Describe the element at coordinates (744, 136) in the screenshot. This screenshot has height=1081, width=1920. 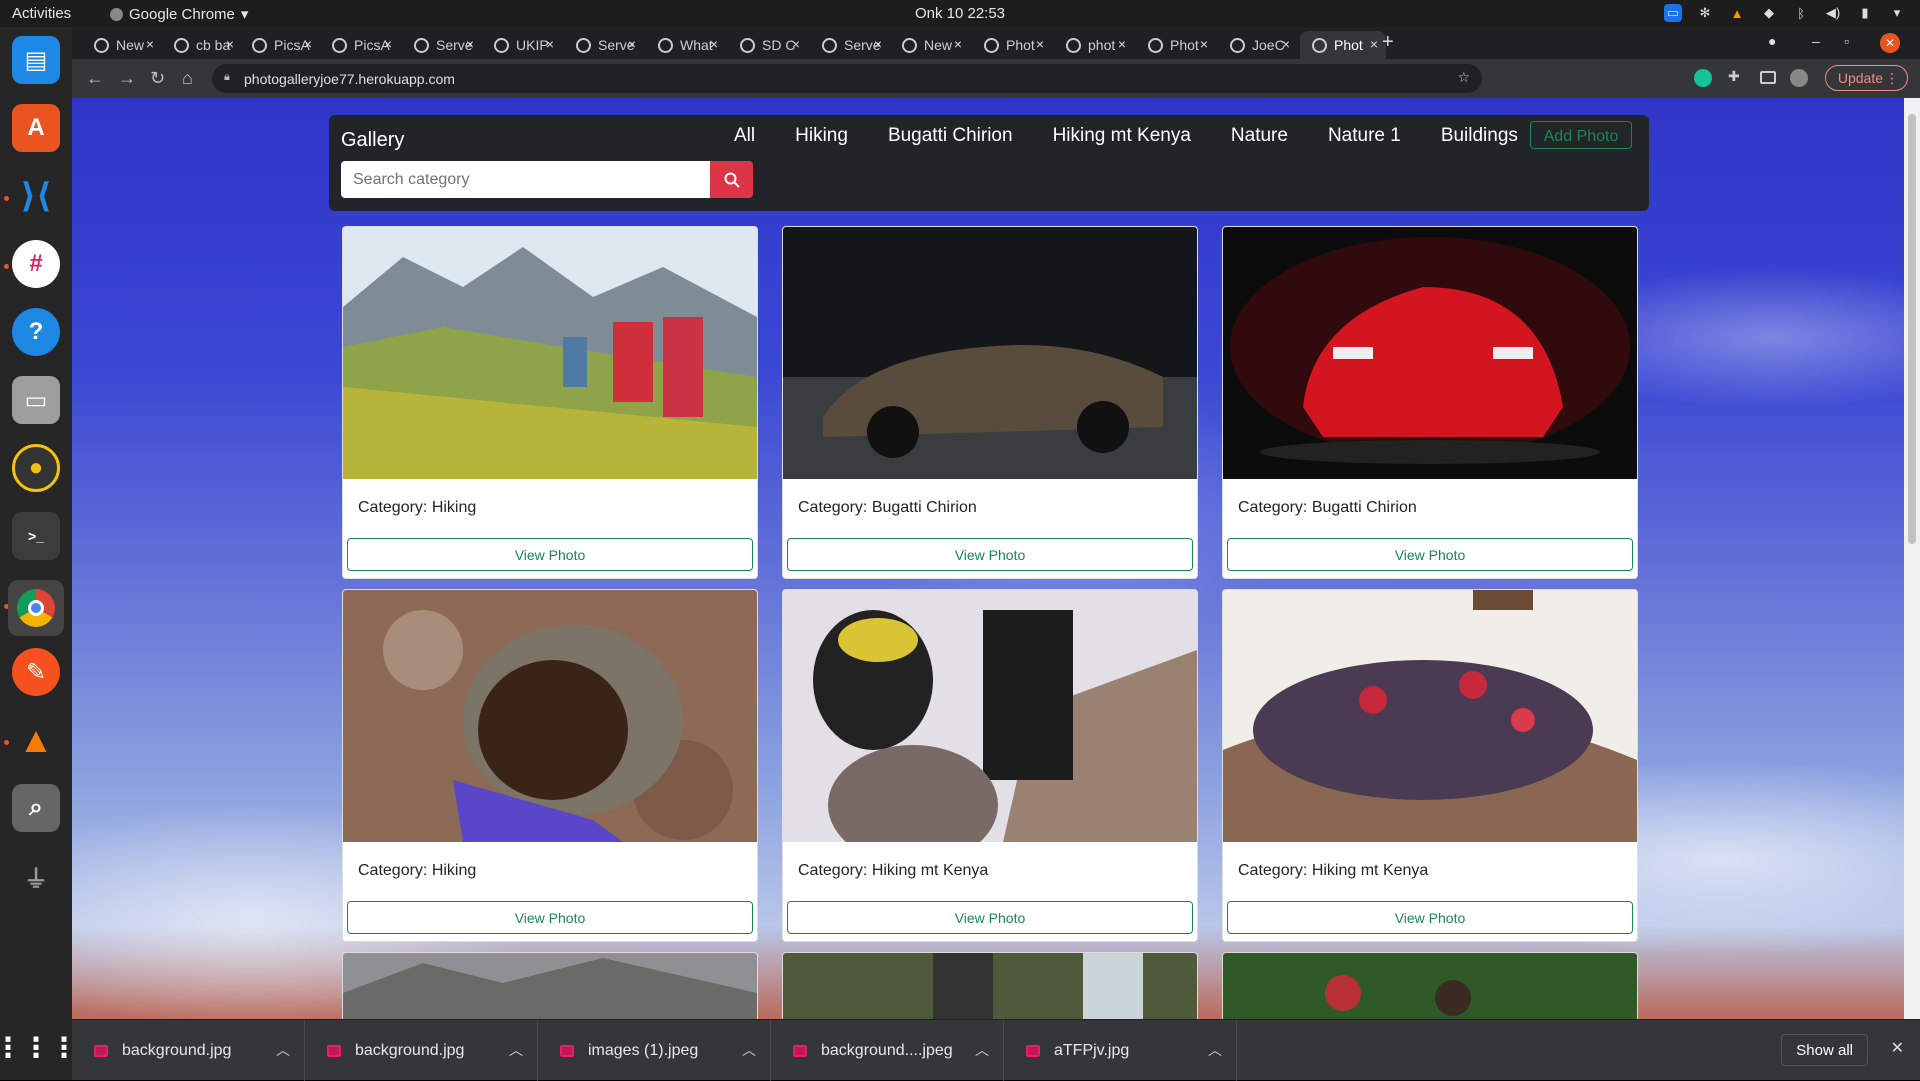
I see `nav-link-all: All` at that location.